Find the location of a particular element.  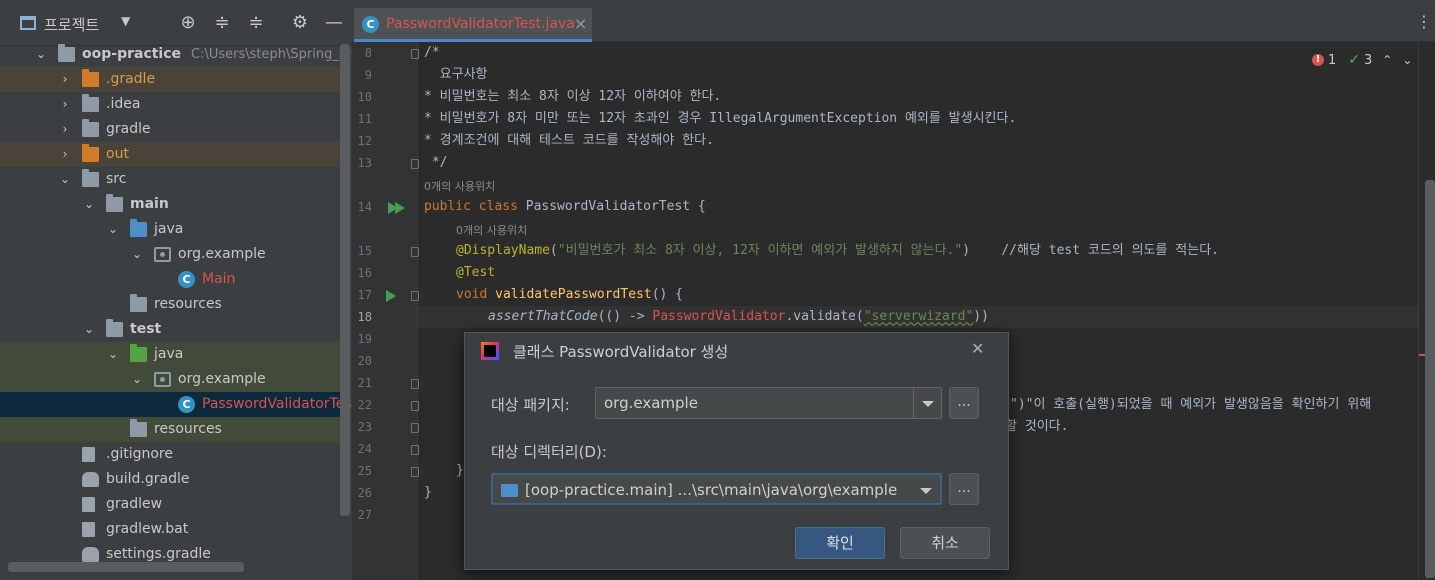

line-number: 18 is located at coordinates (362, 317).